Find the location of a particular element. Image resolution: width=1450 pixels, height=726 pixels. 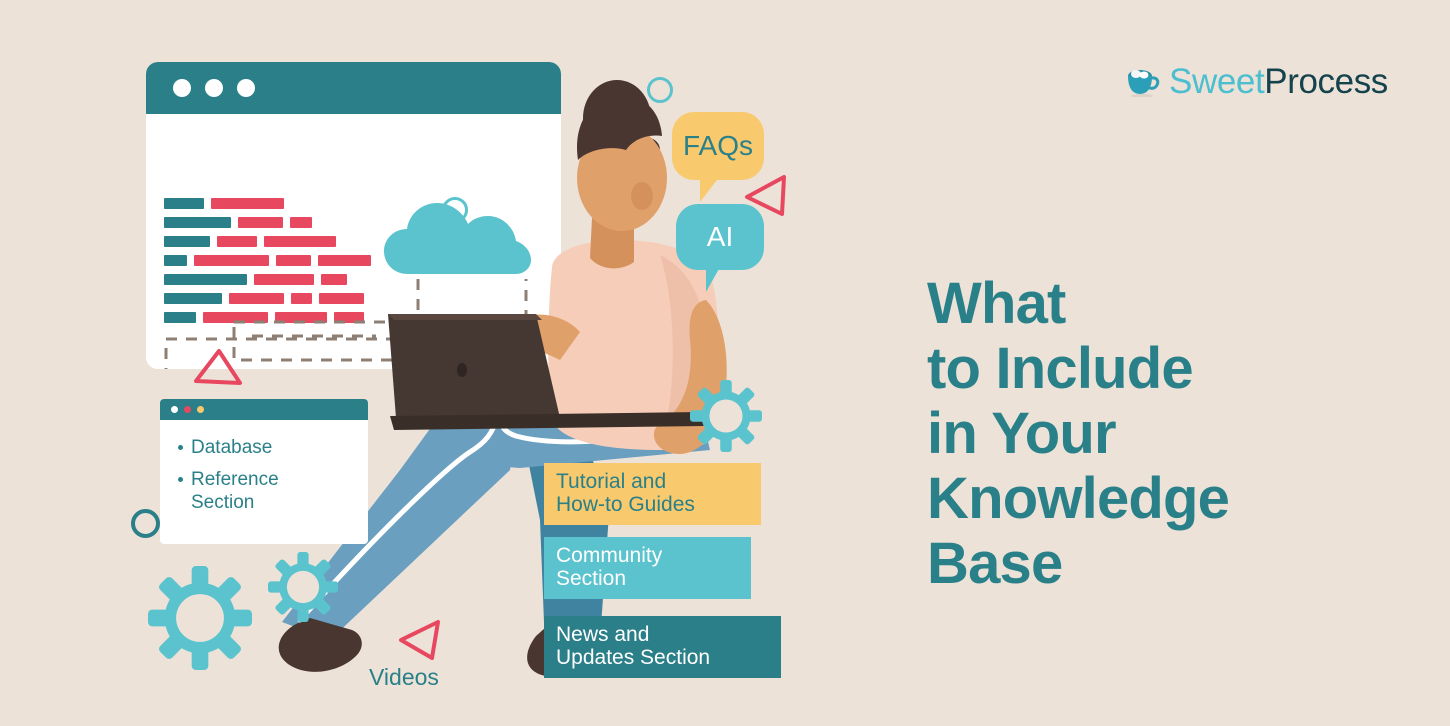

headline-line: Knowledge is located at coordinates (1078, 498).